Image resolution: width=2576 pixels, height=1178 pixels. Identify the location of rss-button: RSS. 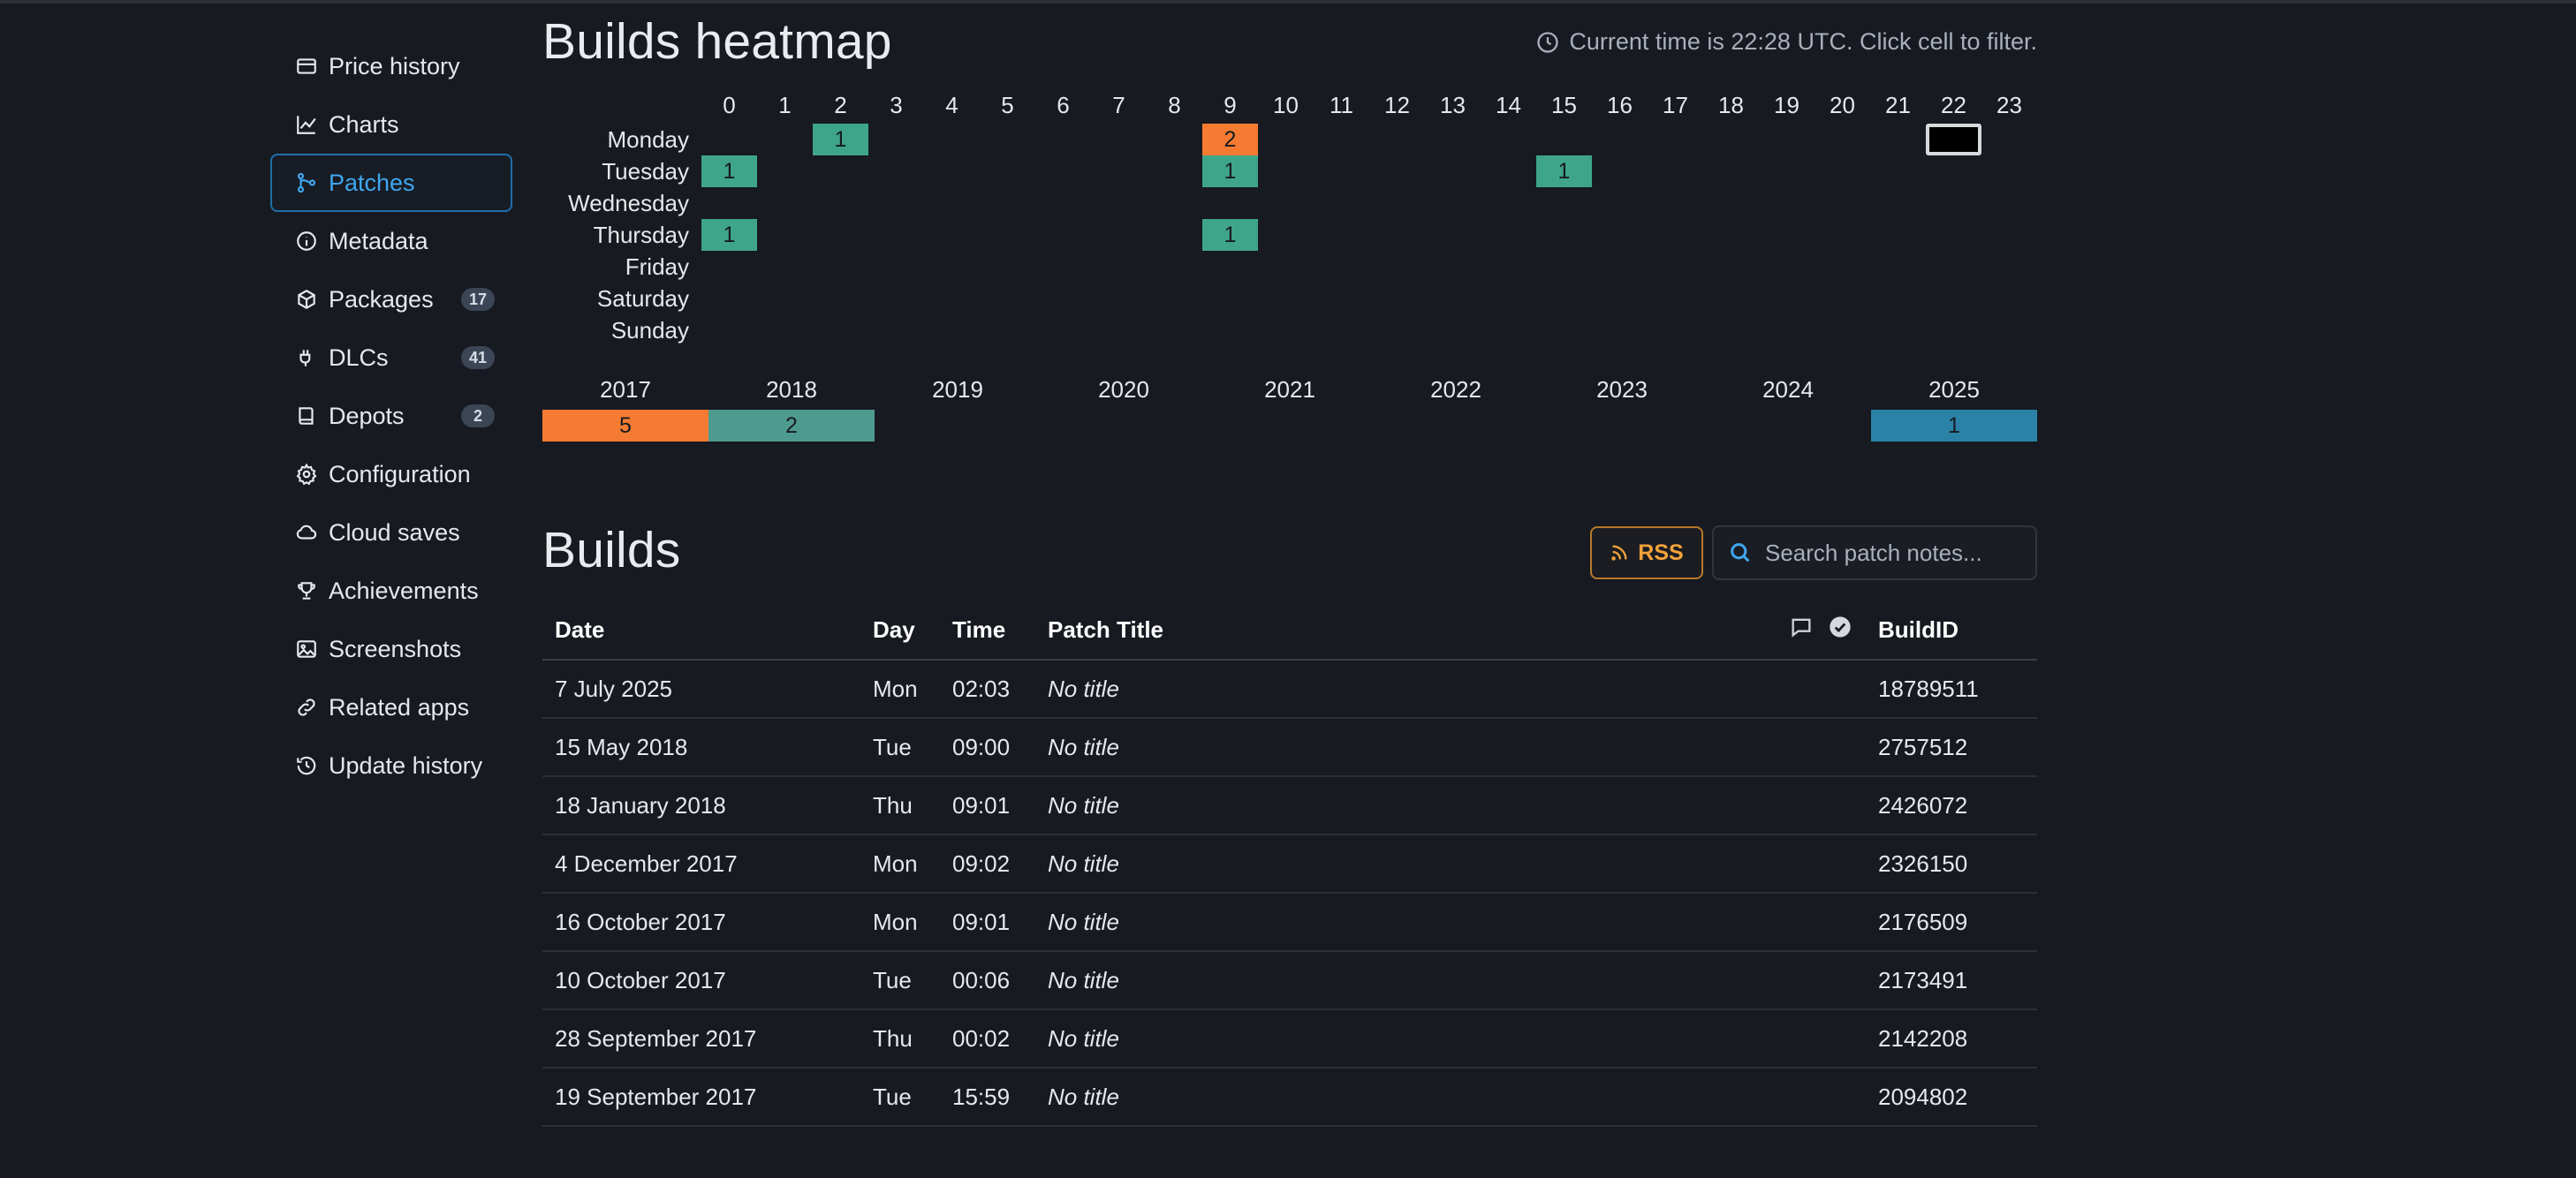
(1646, 552).